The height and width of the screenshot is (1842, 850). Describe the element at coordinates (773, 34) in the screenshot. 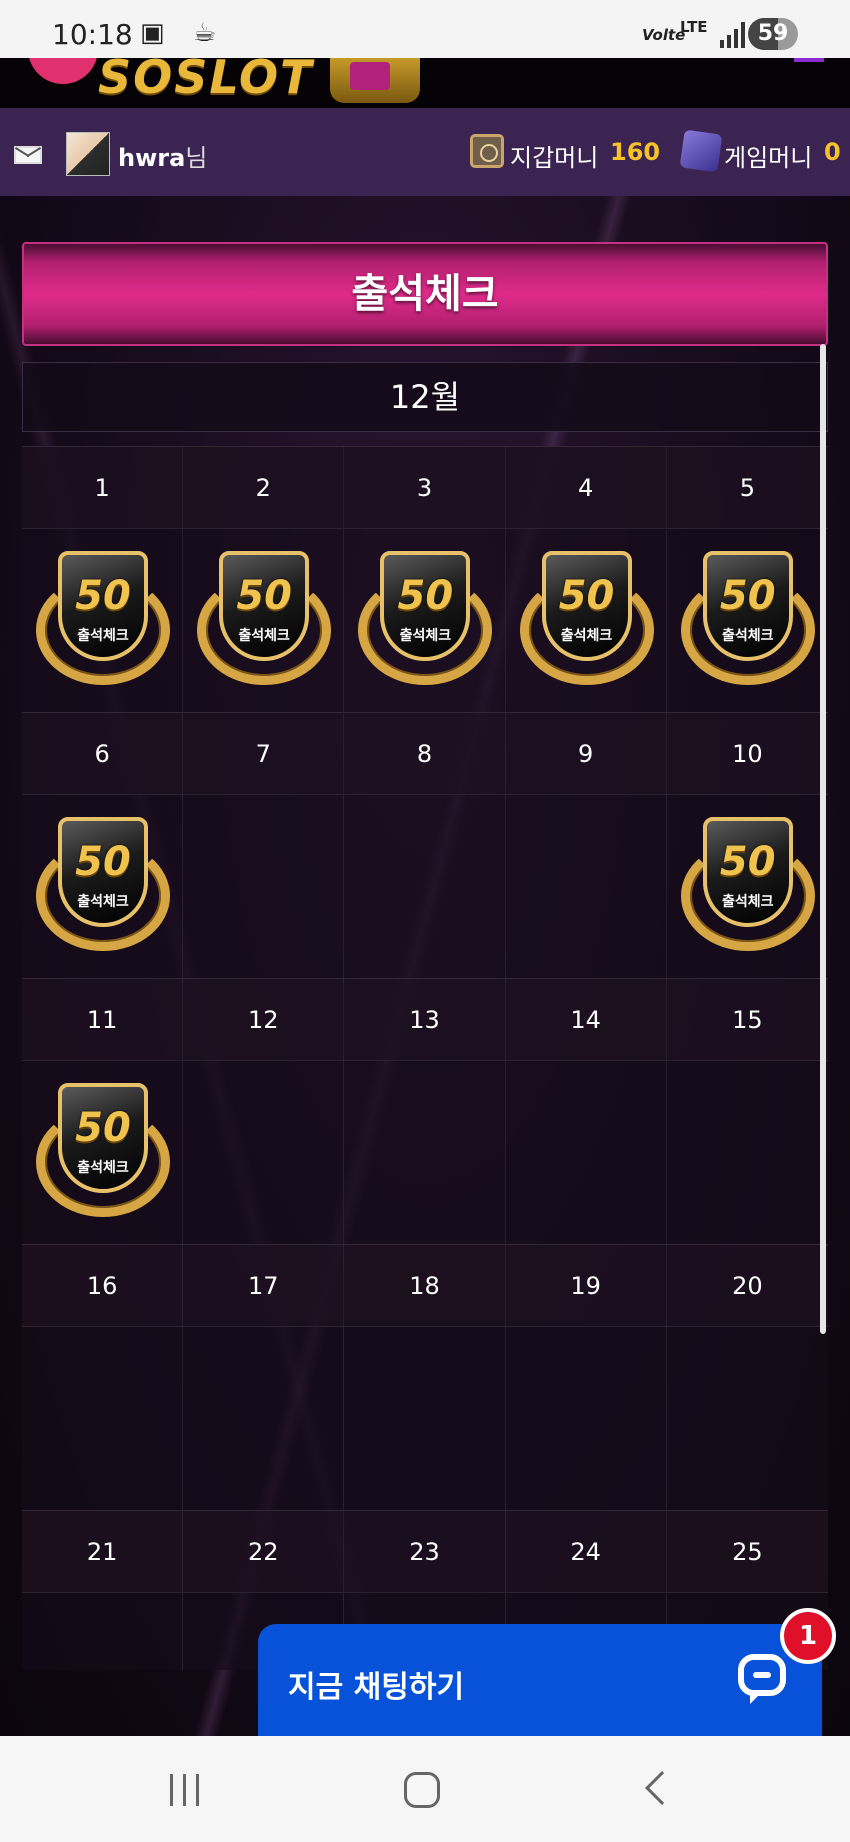

I see `battery-icon: 59` at that location.